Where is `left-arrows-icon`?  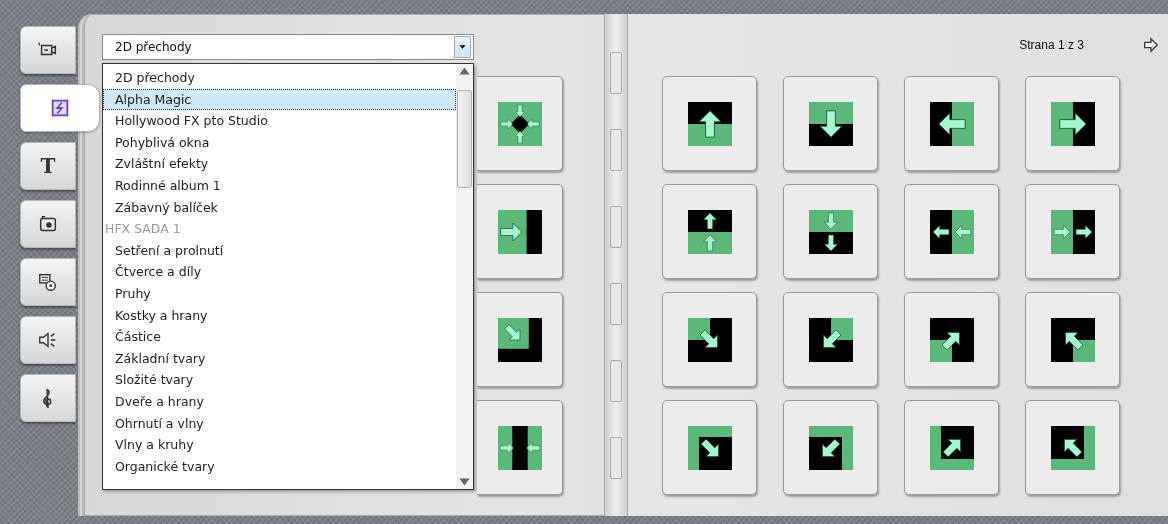 left-arrows-icon is located at coordinates (951, 231).